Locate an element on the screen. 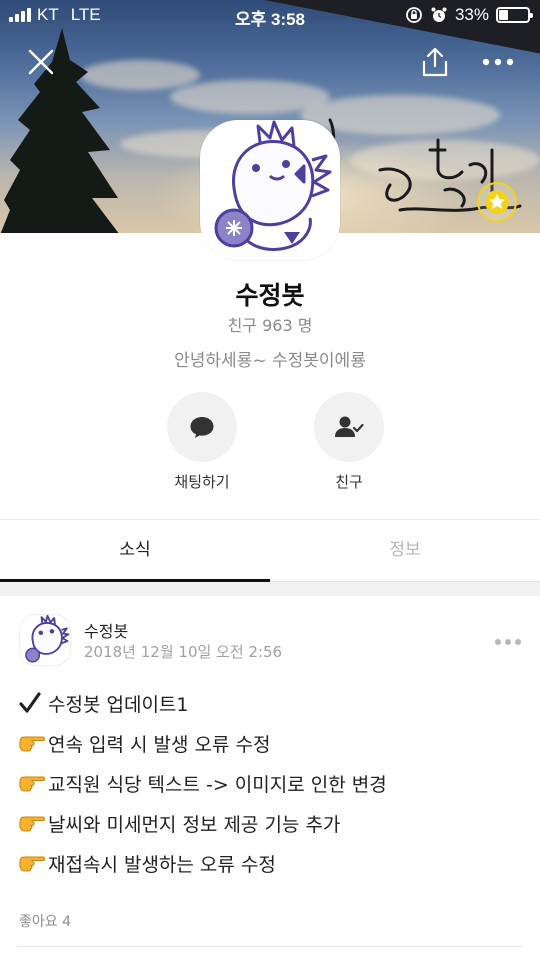 The height and width of the screenshot is (961, 540). post-line-text: 수정봇 업데이트1 is located at coordinates (118, 704).